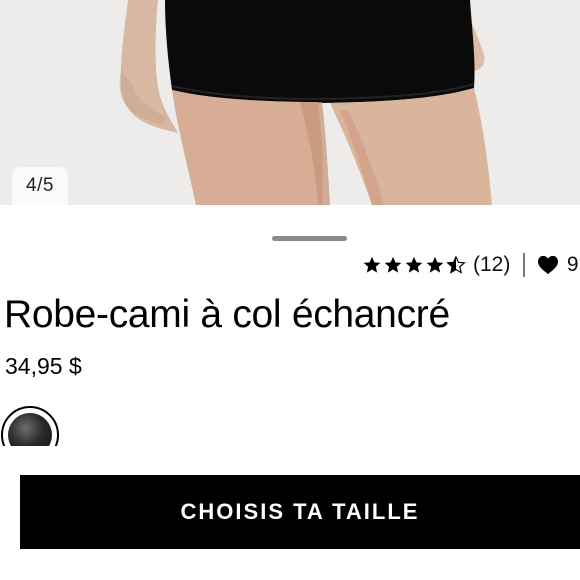 This screenshot has width=580, height=580. What do you see at coordinates (30, 429) in the screenshot?
I see `swatch-color` at bounding box center [30, 429].